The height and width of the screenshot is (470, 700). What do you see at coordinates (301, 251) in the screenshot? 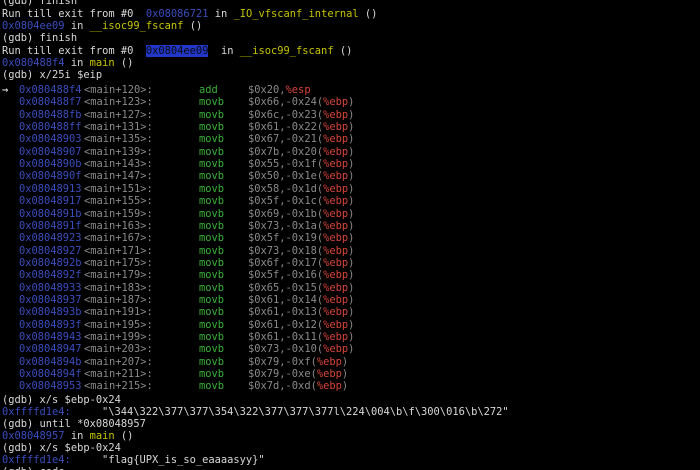
I see `offset: -0x18` at bounding box center [301, 251].